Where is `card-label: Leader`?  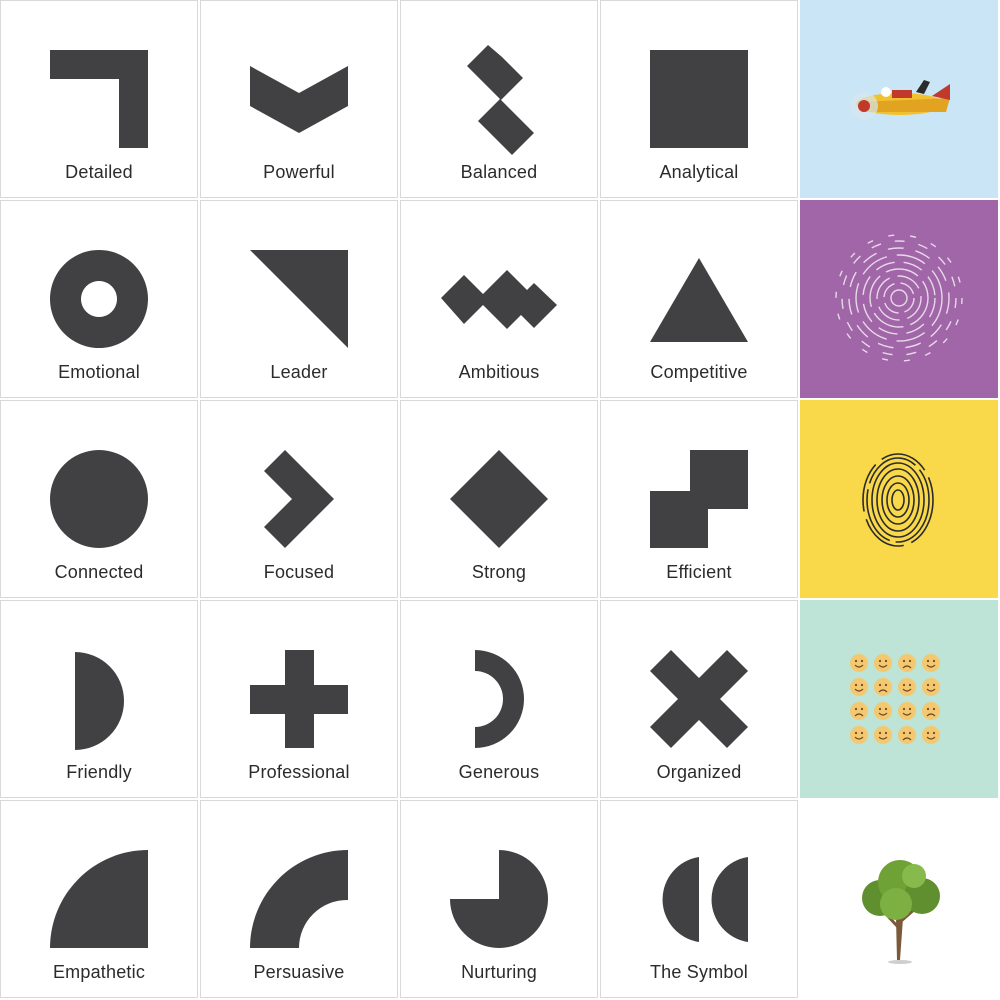 card-label: Leader is located at coordinates (299, 372).